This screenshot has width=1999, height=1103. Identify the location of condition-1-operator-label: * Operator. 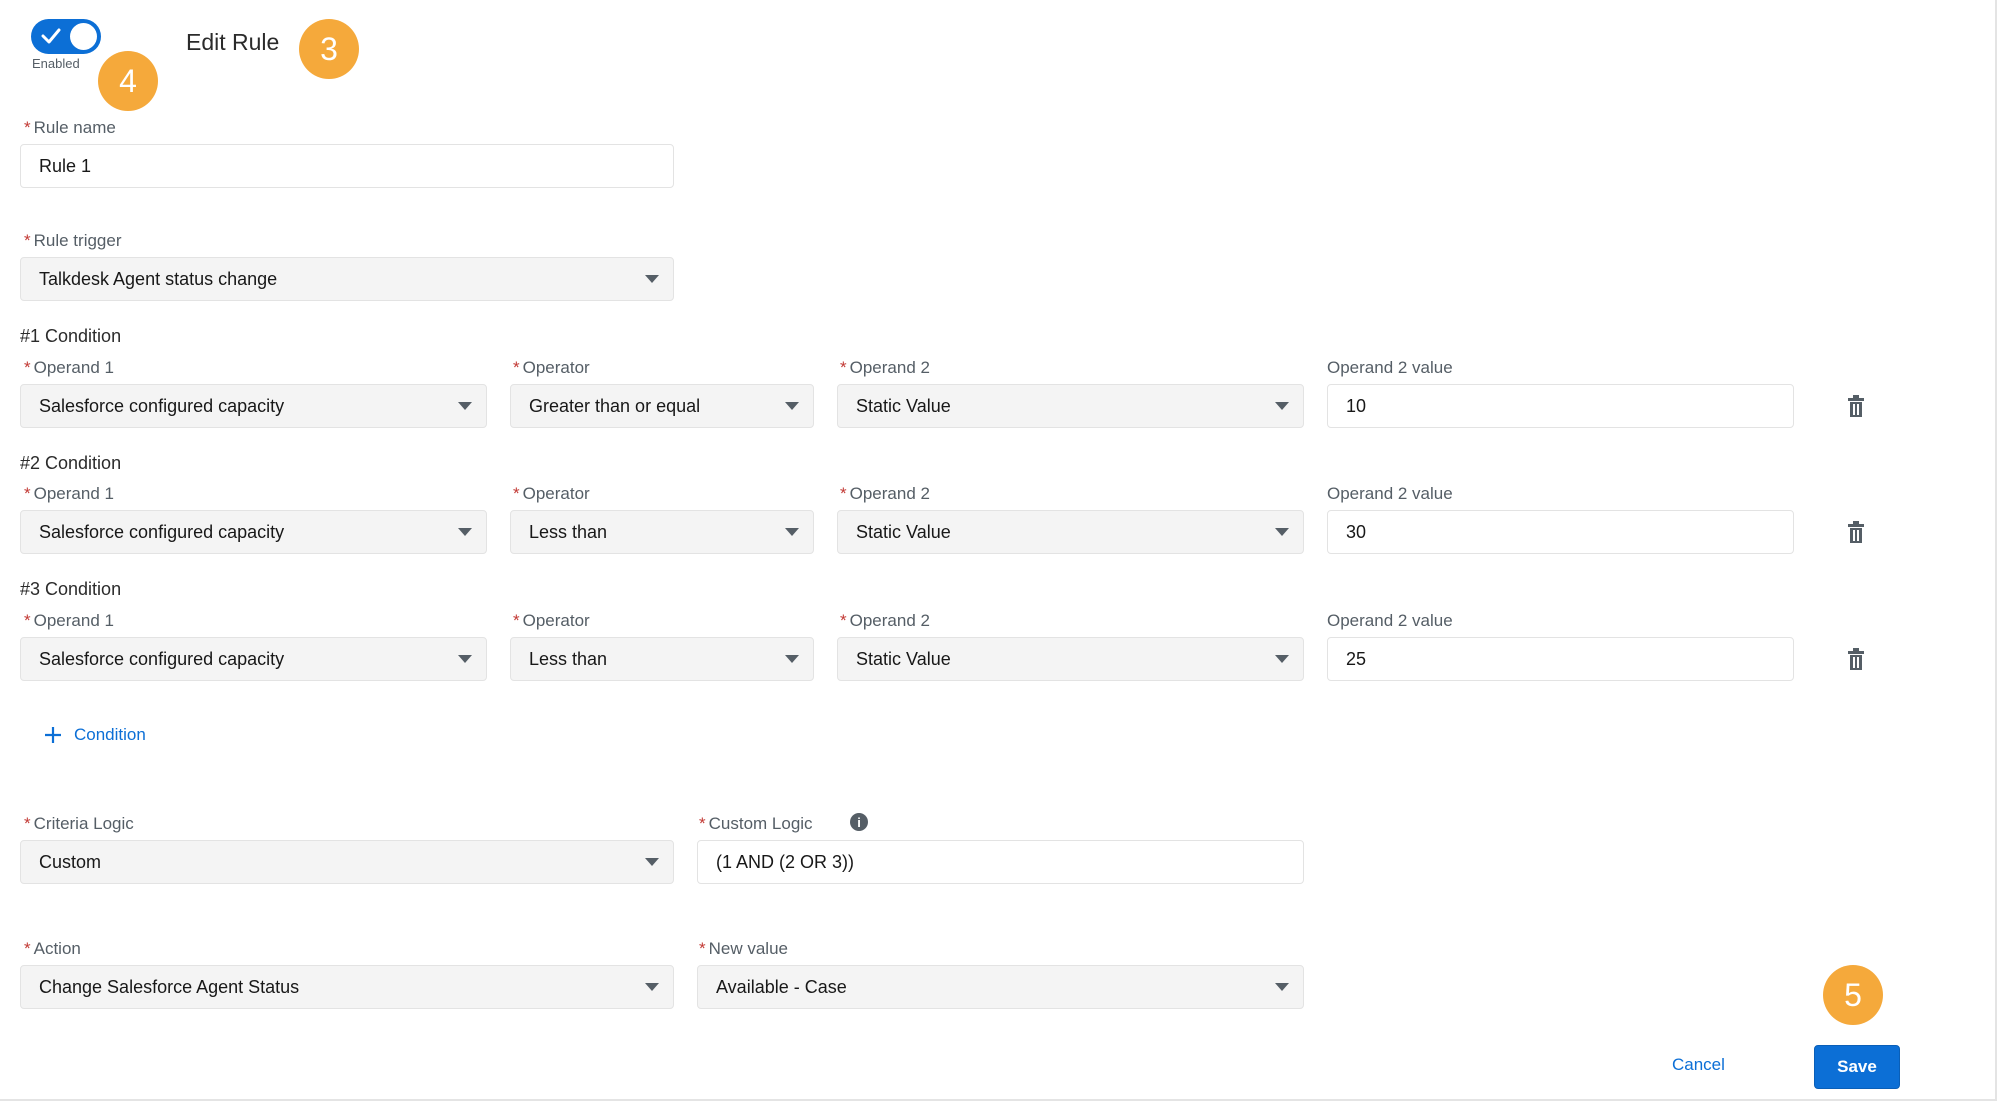
(551, 367).